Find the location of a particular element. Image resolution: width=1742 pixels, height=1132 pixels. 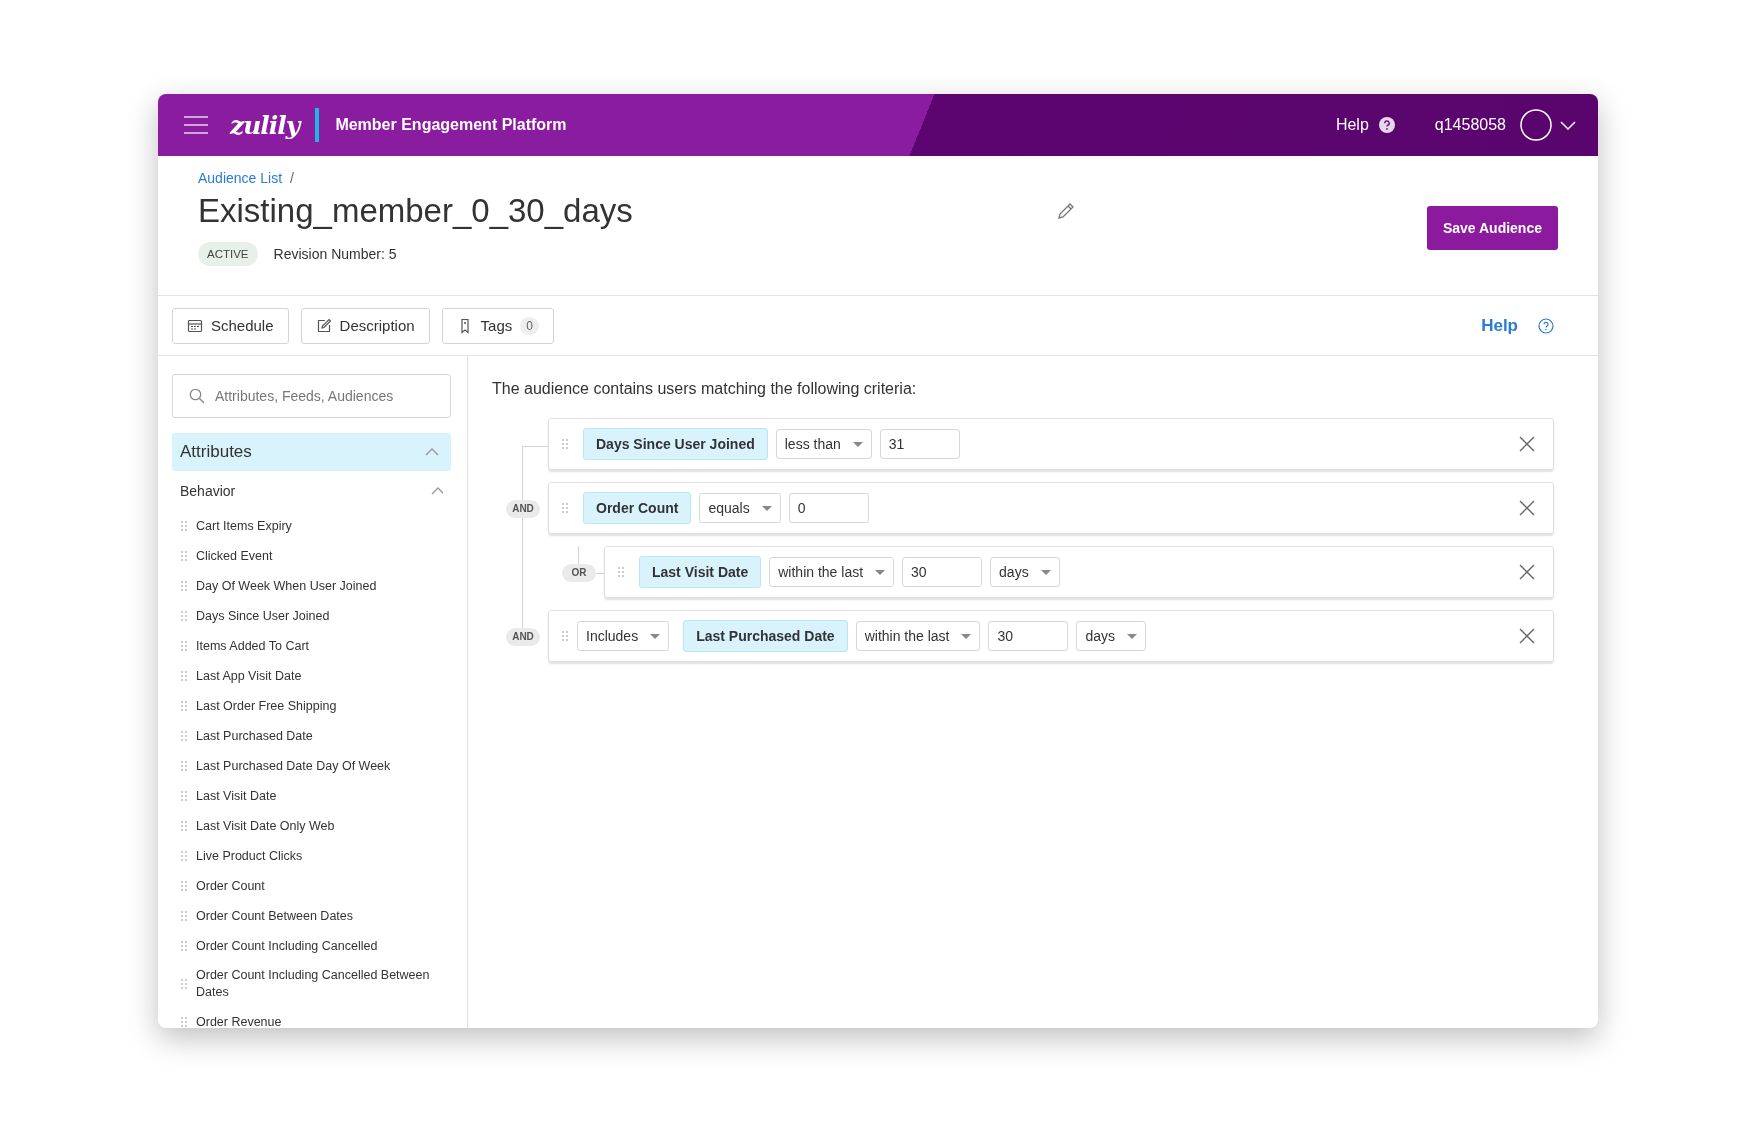

attribute-chip: Last Purchased Date is located at coordinates (765, 636).